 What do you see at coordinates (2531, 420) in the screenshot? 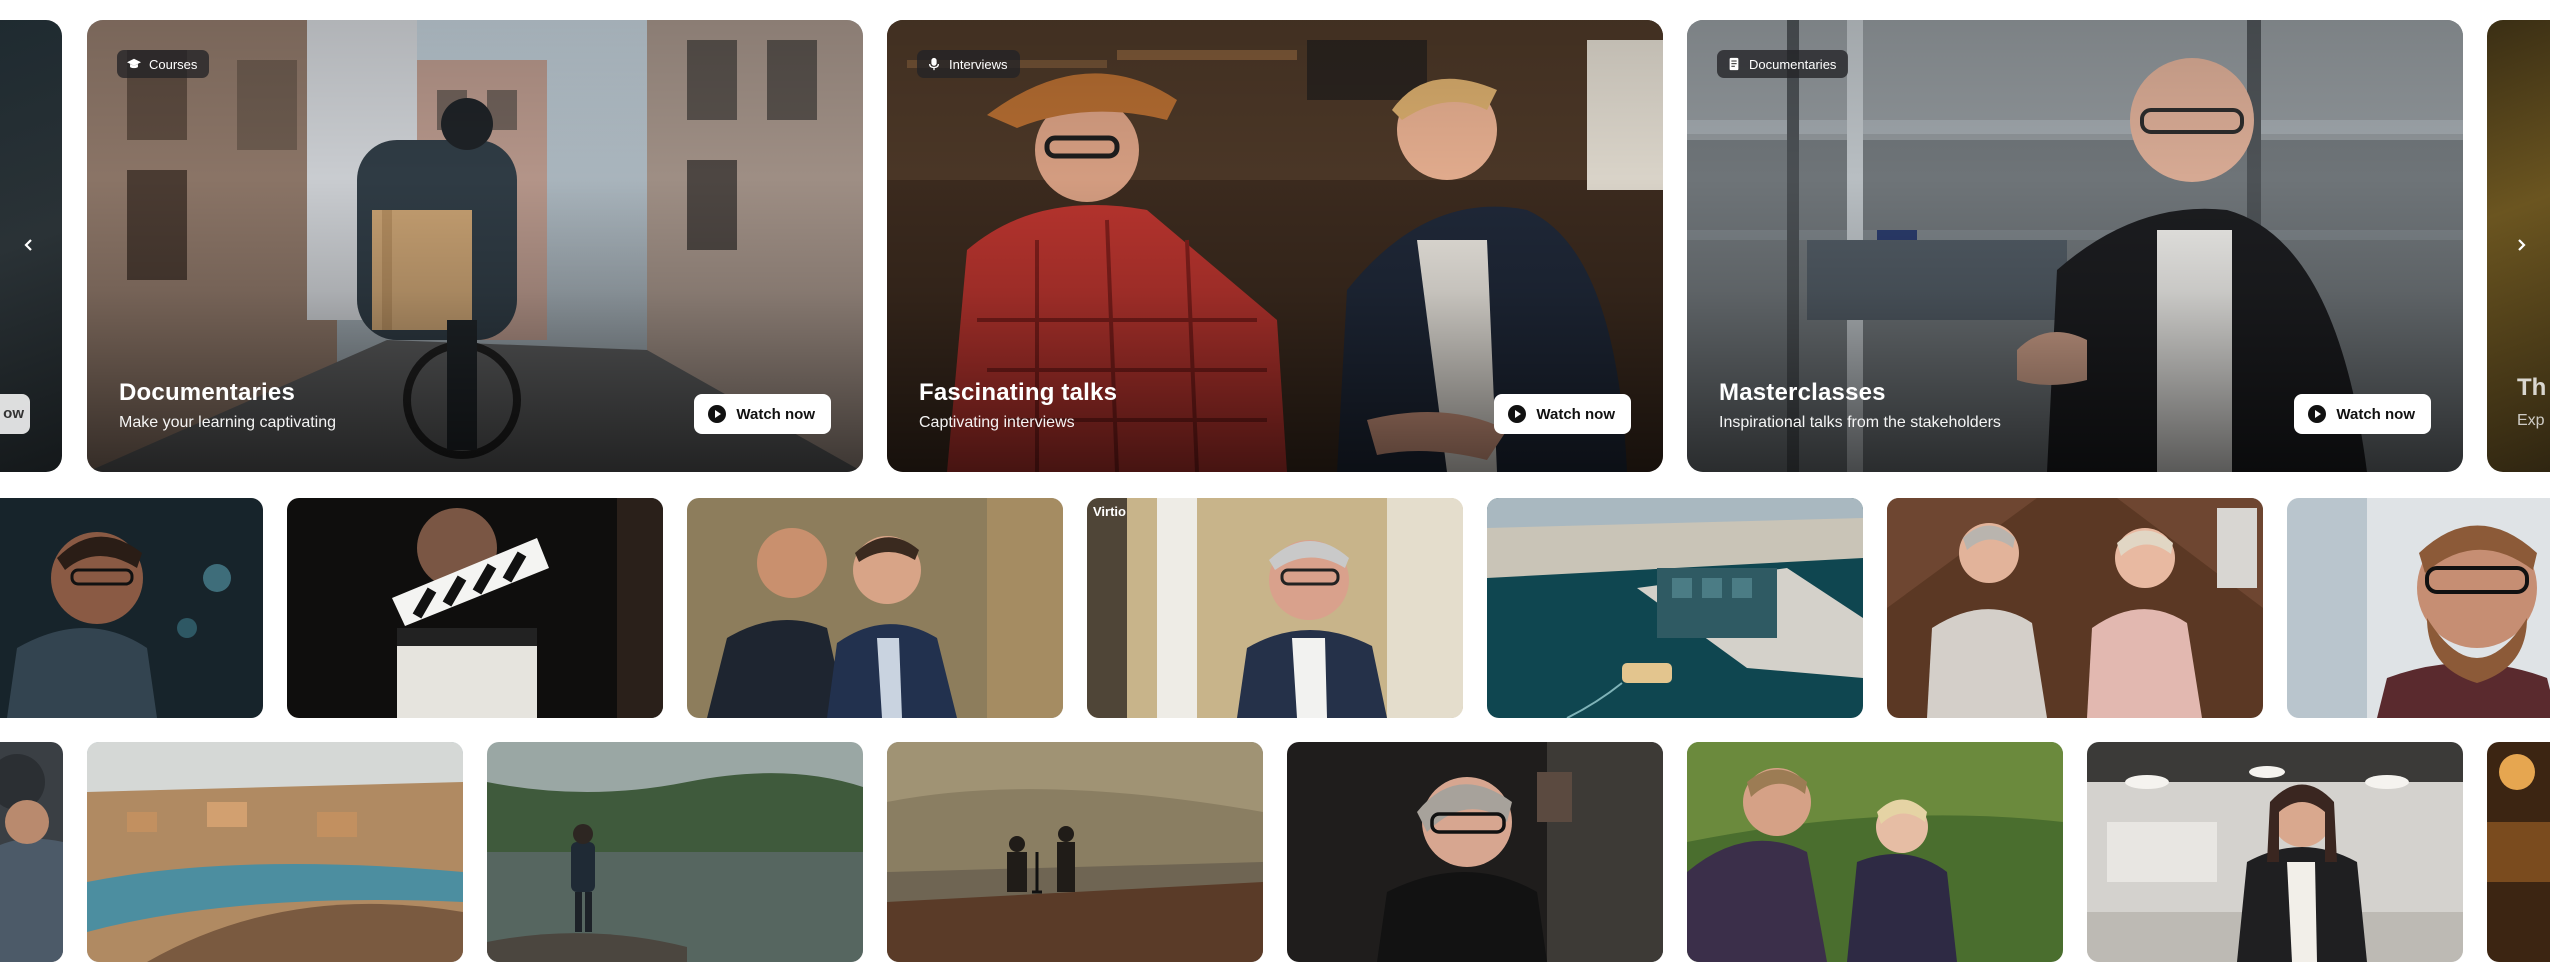
I see `hero-subtitle-partial: Exp` at bounding box center [2531, 420].